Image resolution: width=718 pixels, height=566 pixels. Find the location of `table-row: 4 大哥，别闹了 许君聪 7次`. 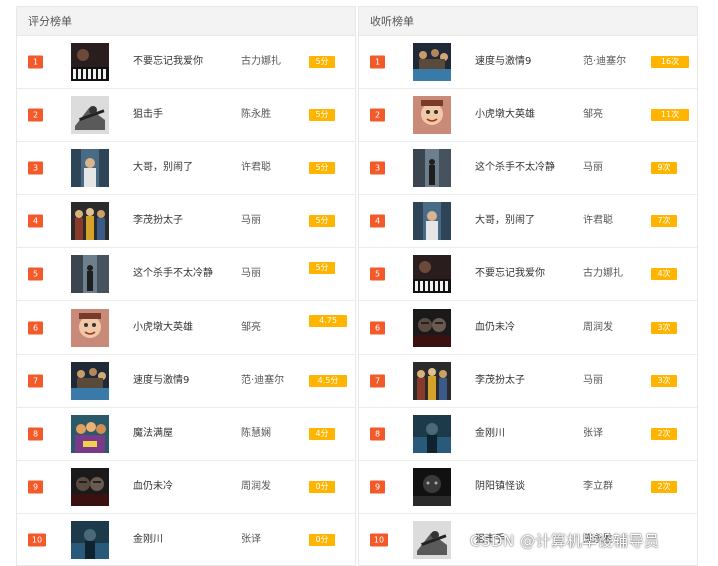

table-row: 4 大哥，别闹了 许君聪 7次 is located at coordinates (528, 222).